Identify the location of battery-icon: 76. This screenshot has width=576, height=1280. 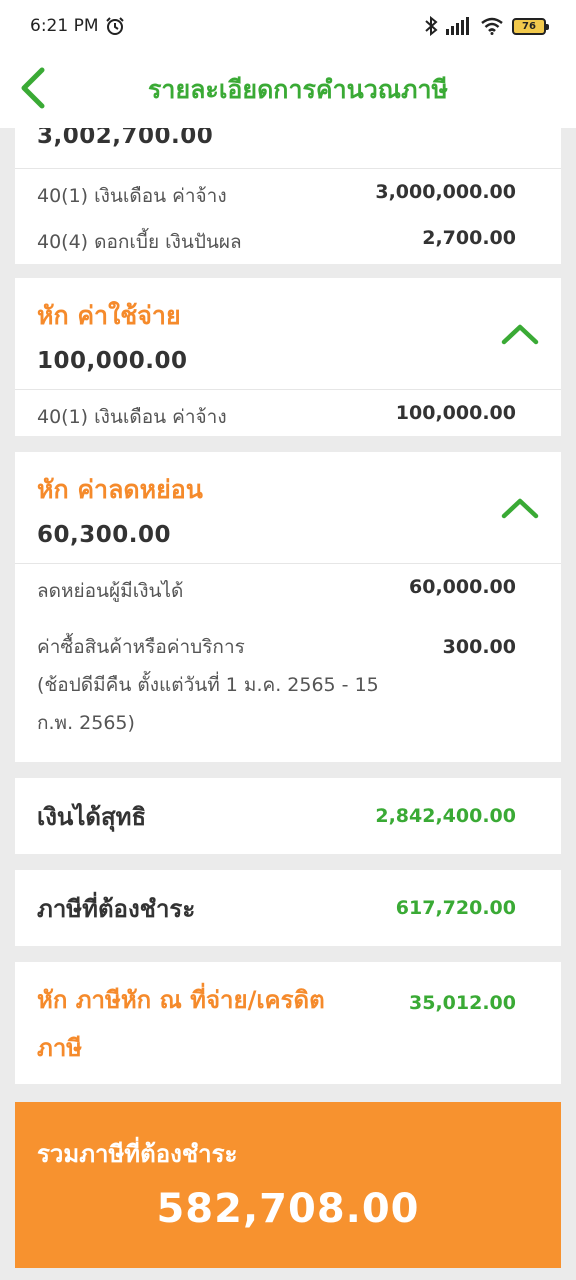
(530, 26).